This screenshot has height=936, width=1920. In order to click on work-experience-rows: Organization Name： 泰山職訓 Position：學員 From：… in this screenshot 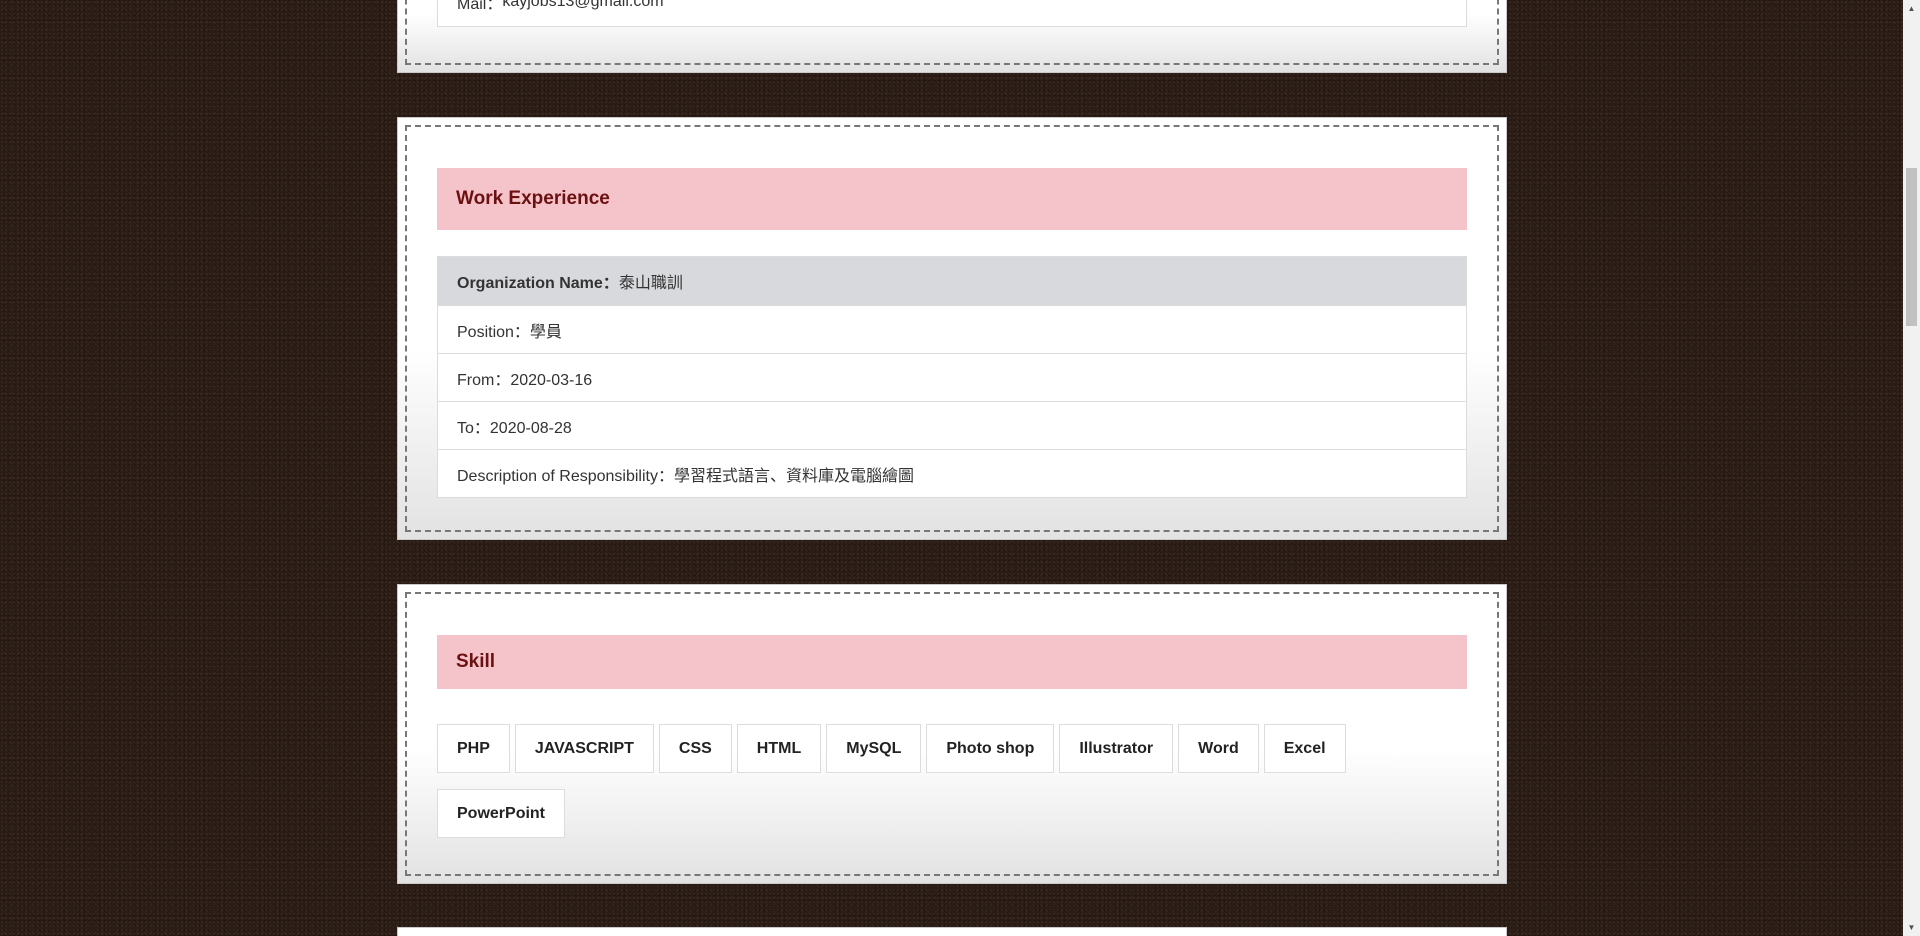, I will do `click(952, 377)`.